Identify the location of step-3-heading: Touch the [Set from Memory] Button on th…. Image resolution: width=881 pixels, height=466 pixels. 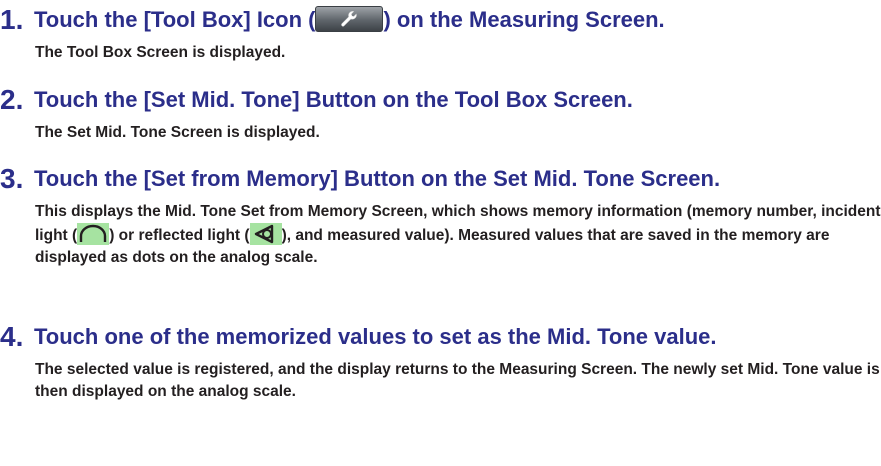
(377, 178).